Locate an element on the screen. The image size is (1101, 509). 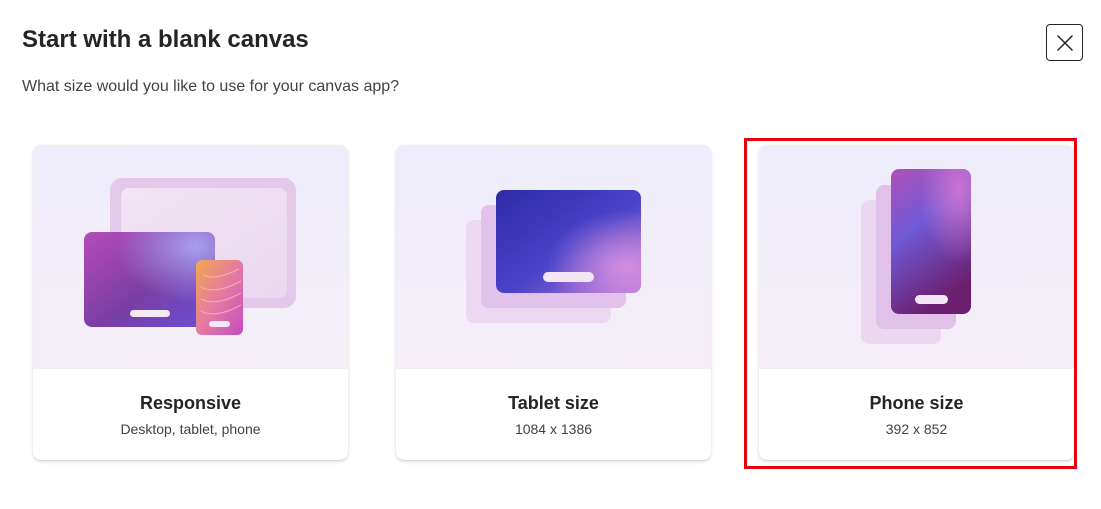
close-icon is located at coordinates (1064, 42).